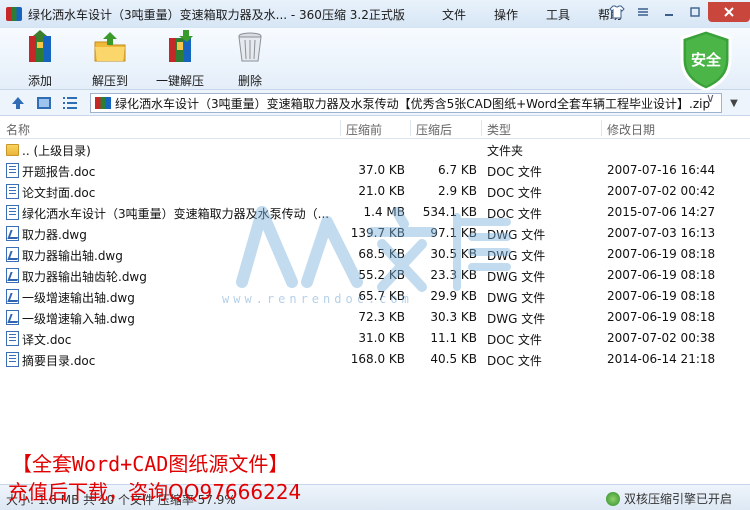  I want to click on minimize-button, so click(669, 12).